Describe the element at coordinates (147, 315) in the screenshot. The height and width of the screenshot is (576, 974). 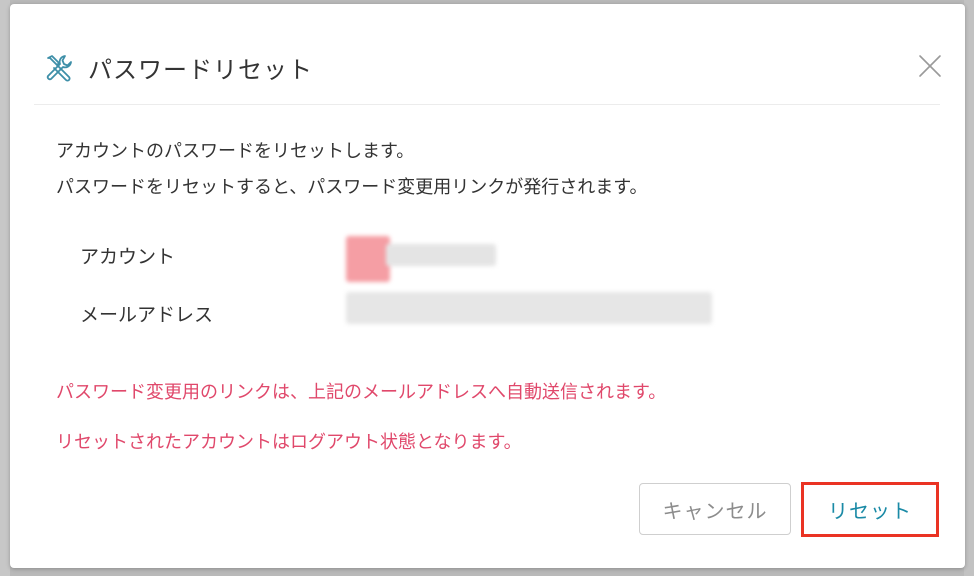
I see `email-label: メールアドレス` at that location.